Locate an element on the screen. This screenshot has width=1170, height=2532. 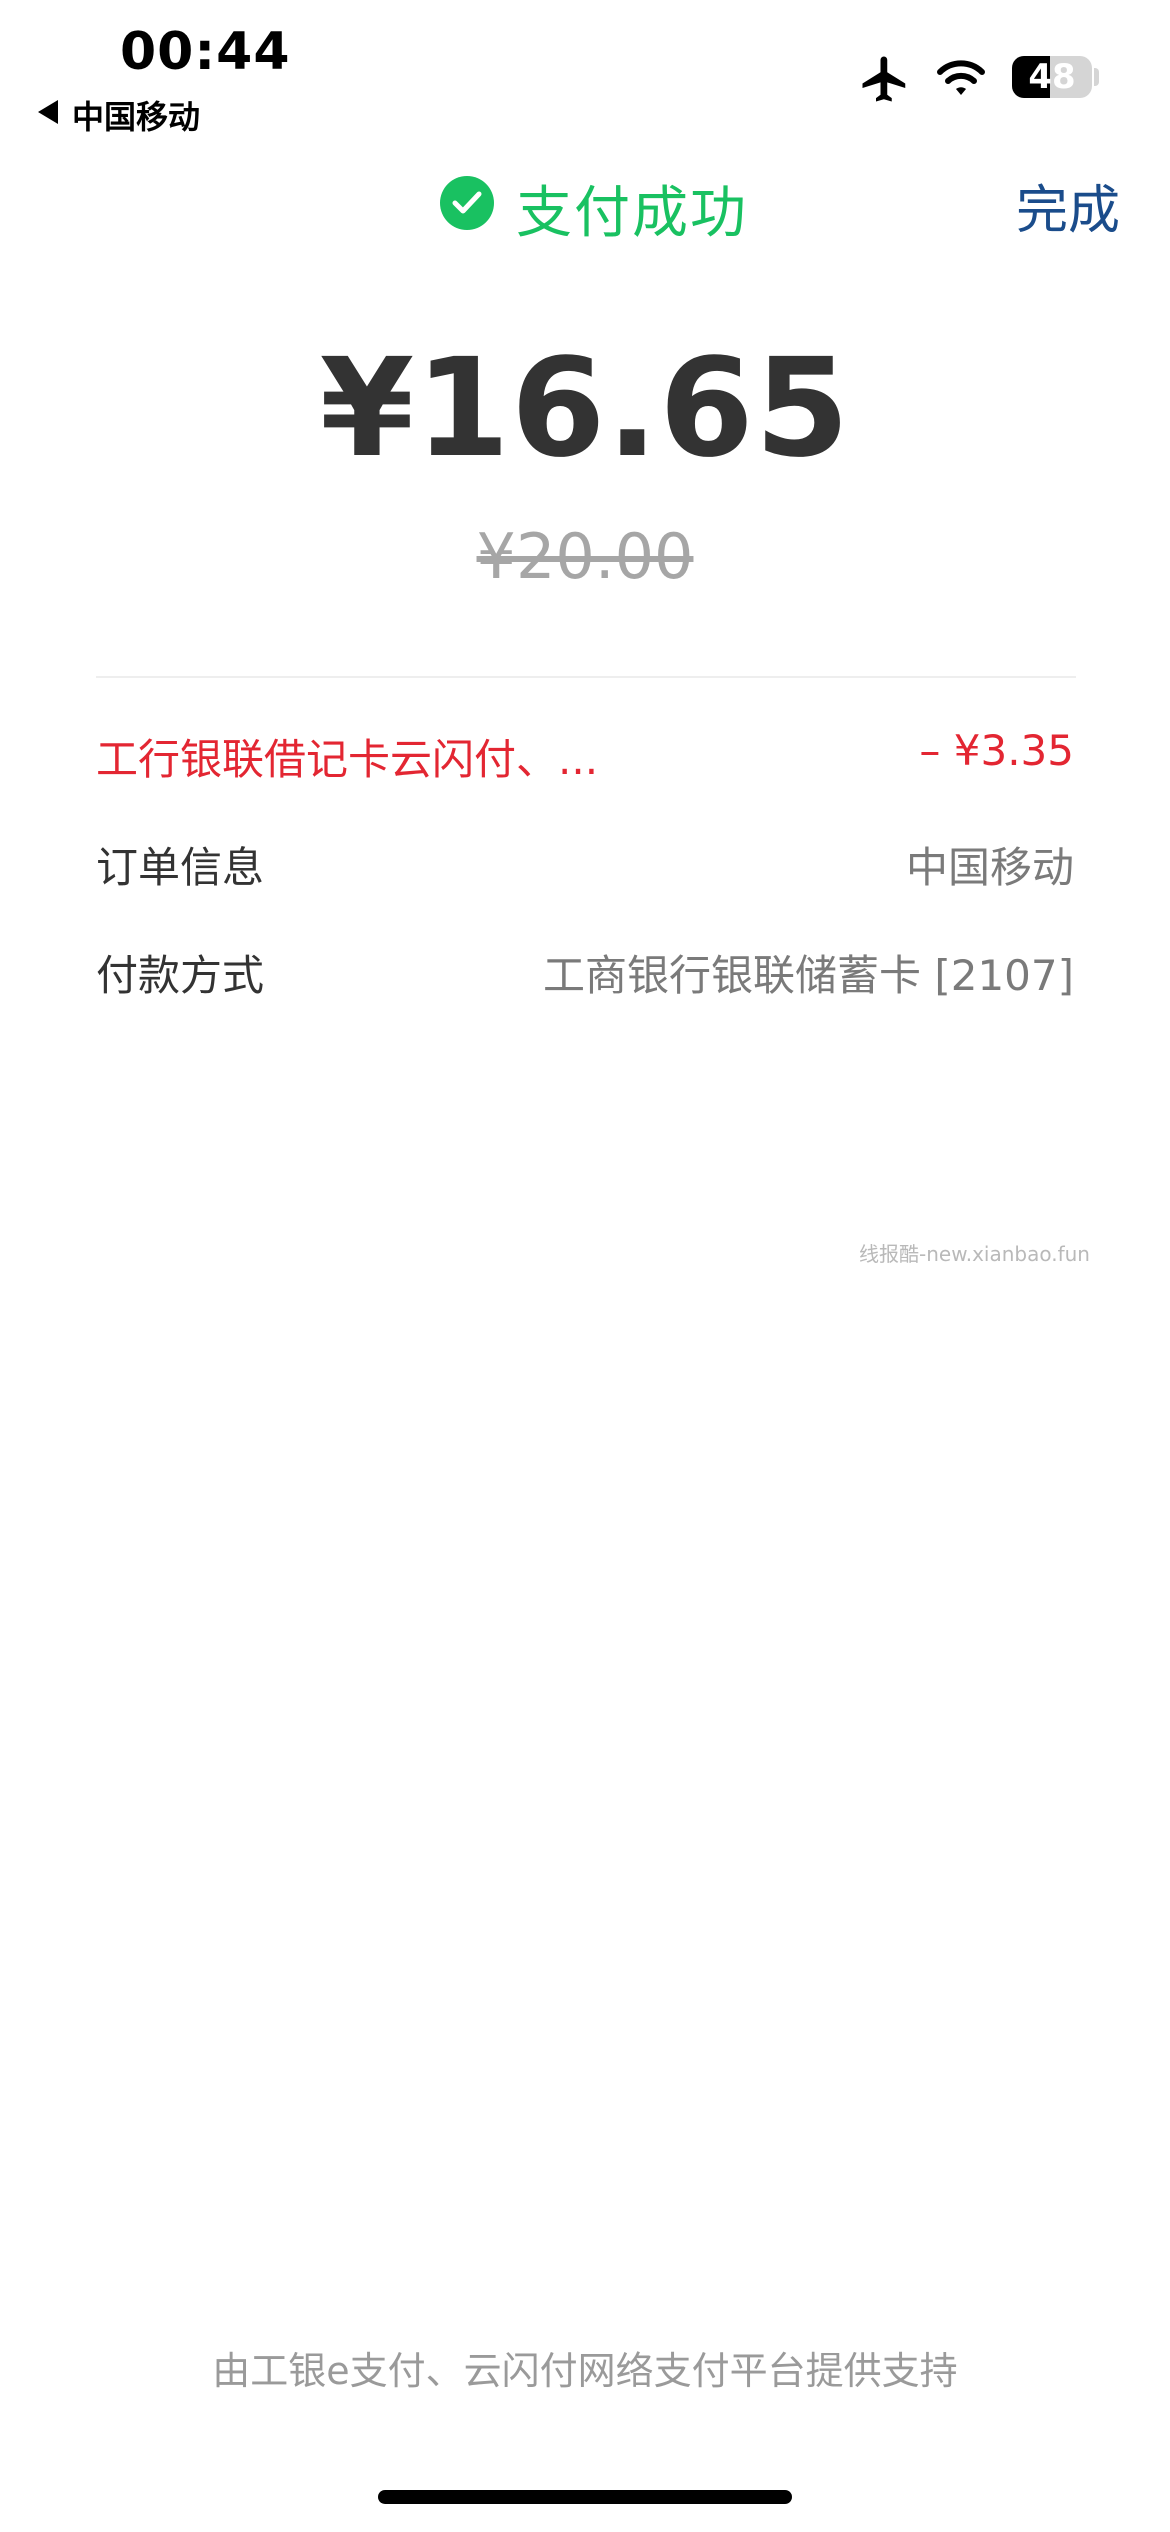
paid-amount: ¥16.65 is located at coordinates (585, 409).